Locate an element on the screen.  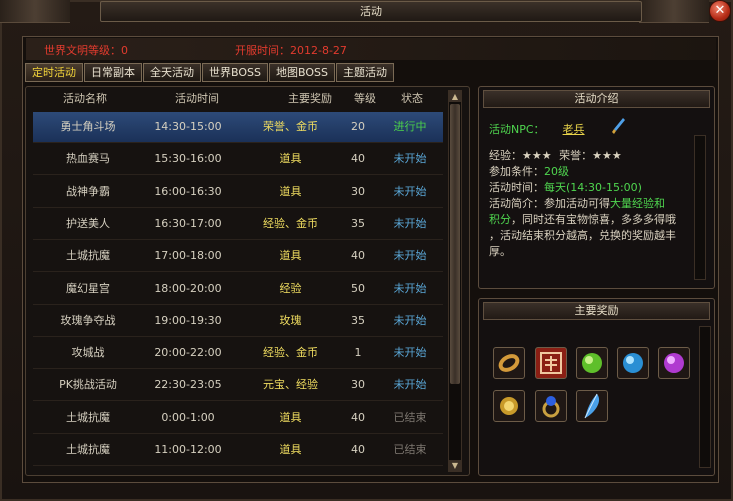
time-line: 活动时间：每天(14:30-15:00) is located at coordinates (565, 187).